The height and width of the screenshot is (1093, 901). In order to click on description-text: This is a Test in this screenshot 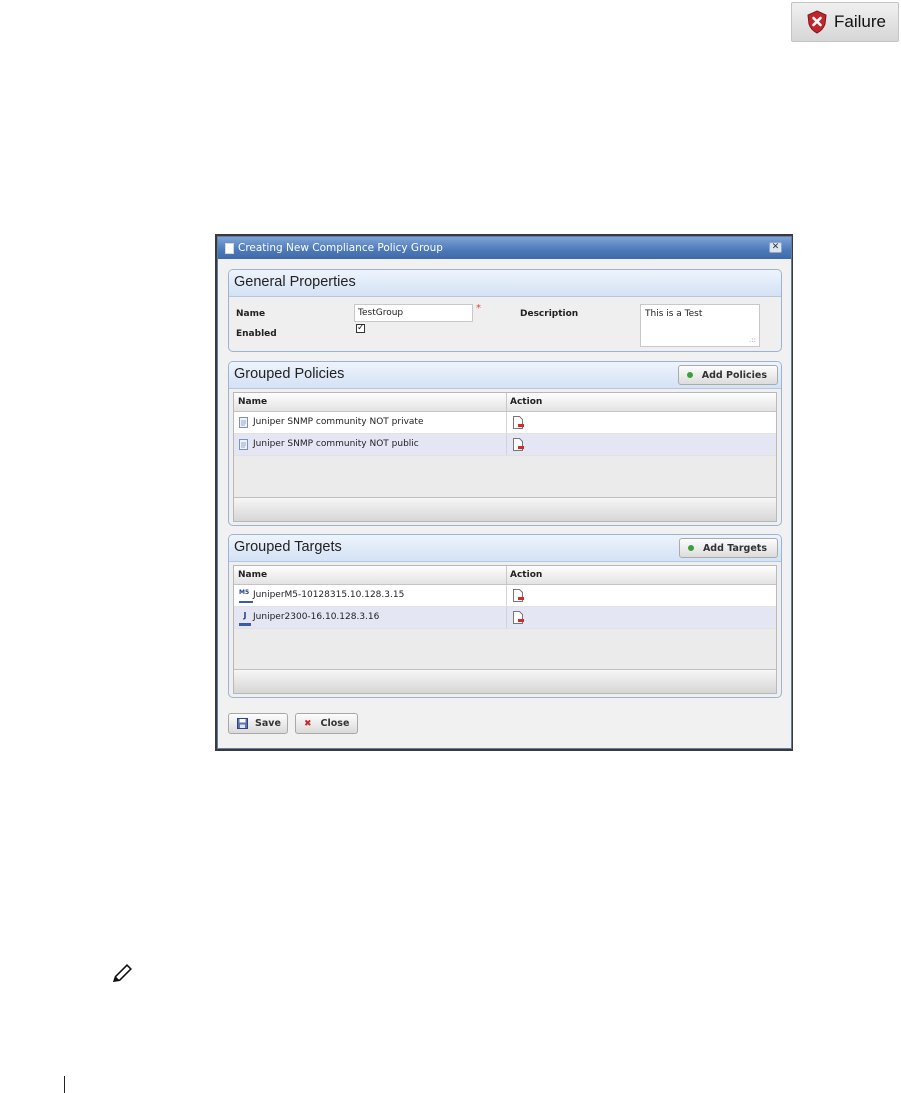, I will do `click(674, 314)`.